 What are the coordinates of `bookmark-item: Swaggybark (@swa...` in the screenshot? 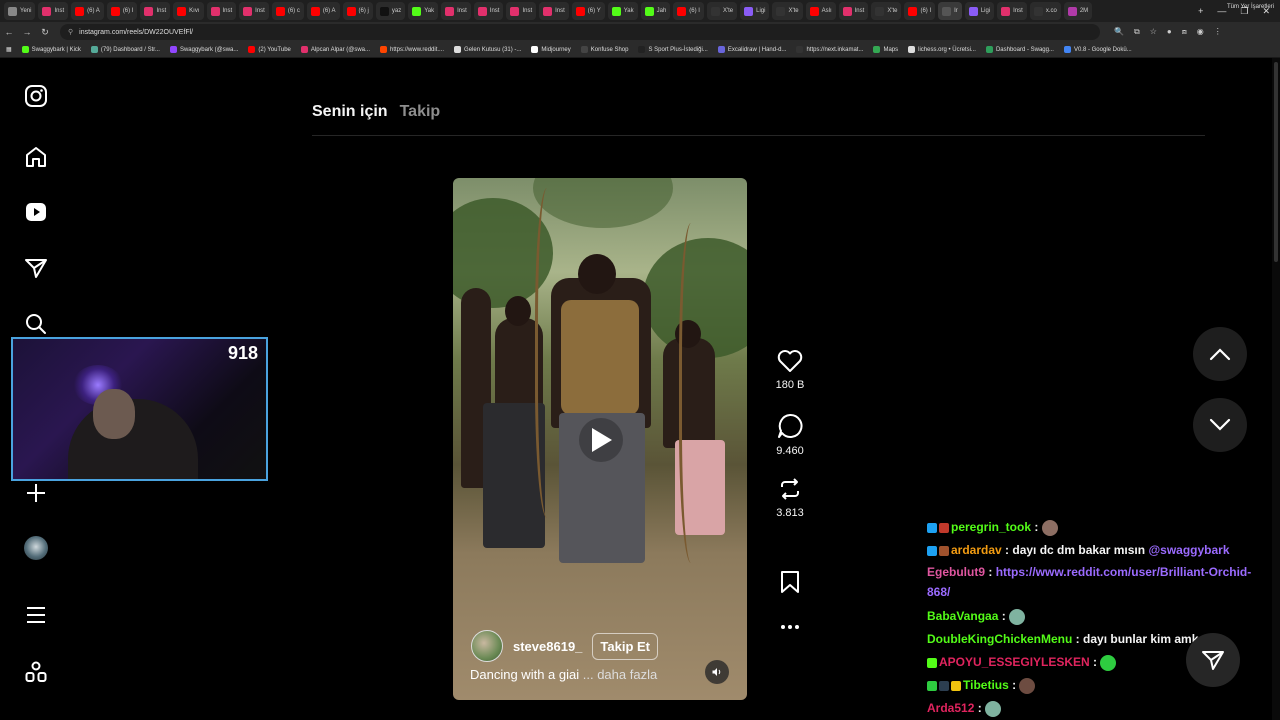 It's located at (203, 49).